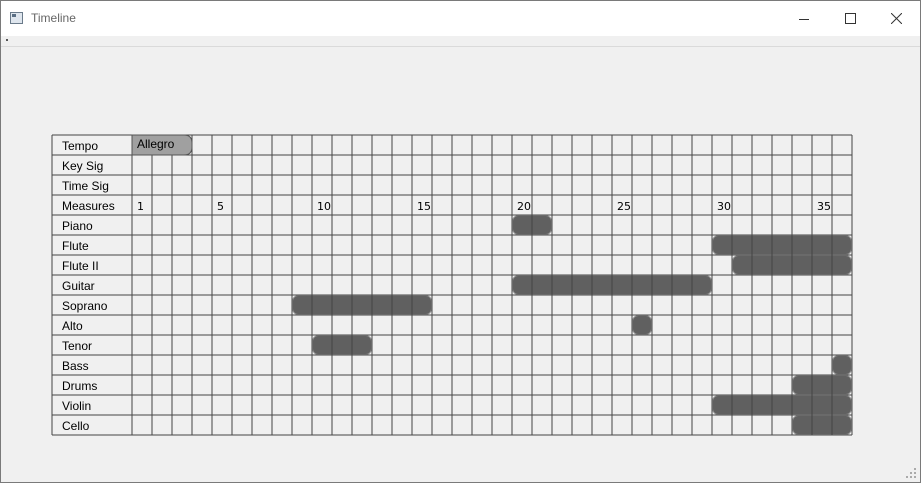  What do you see at coordinates (78, 286) in the screenshot?
I see `row-label: Guitar` at bounding box center [78, 286].